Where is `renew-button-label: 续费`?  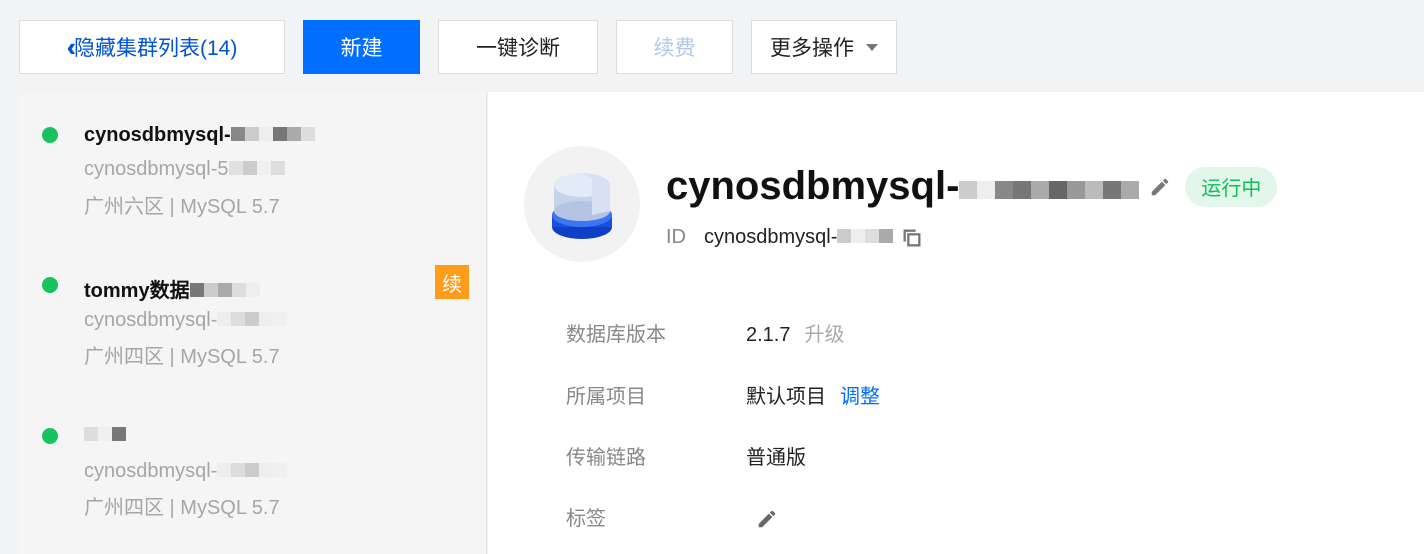
renew-button-label: 续费 is located at coordinates (674, 48).